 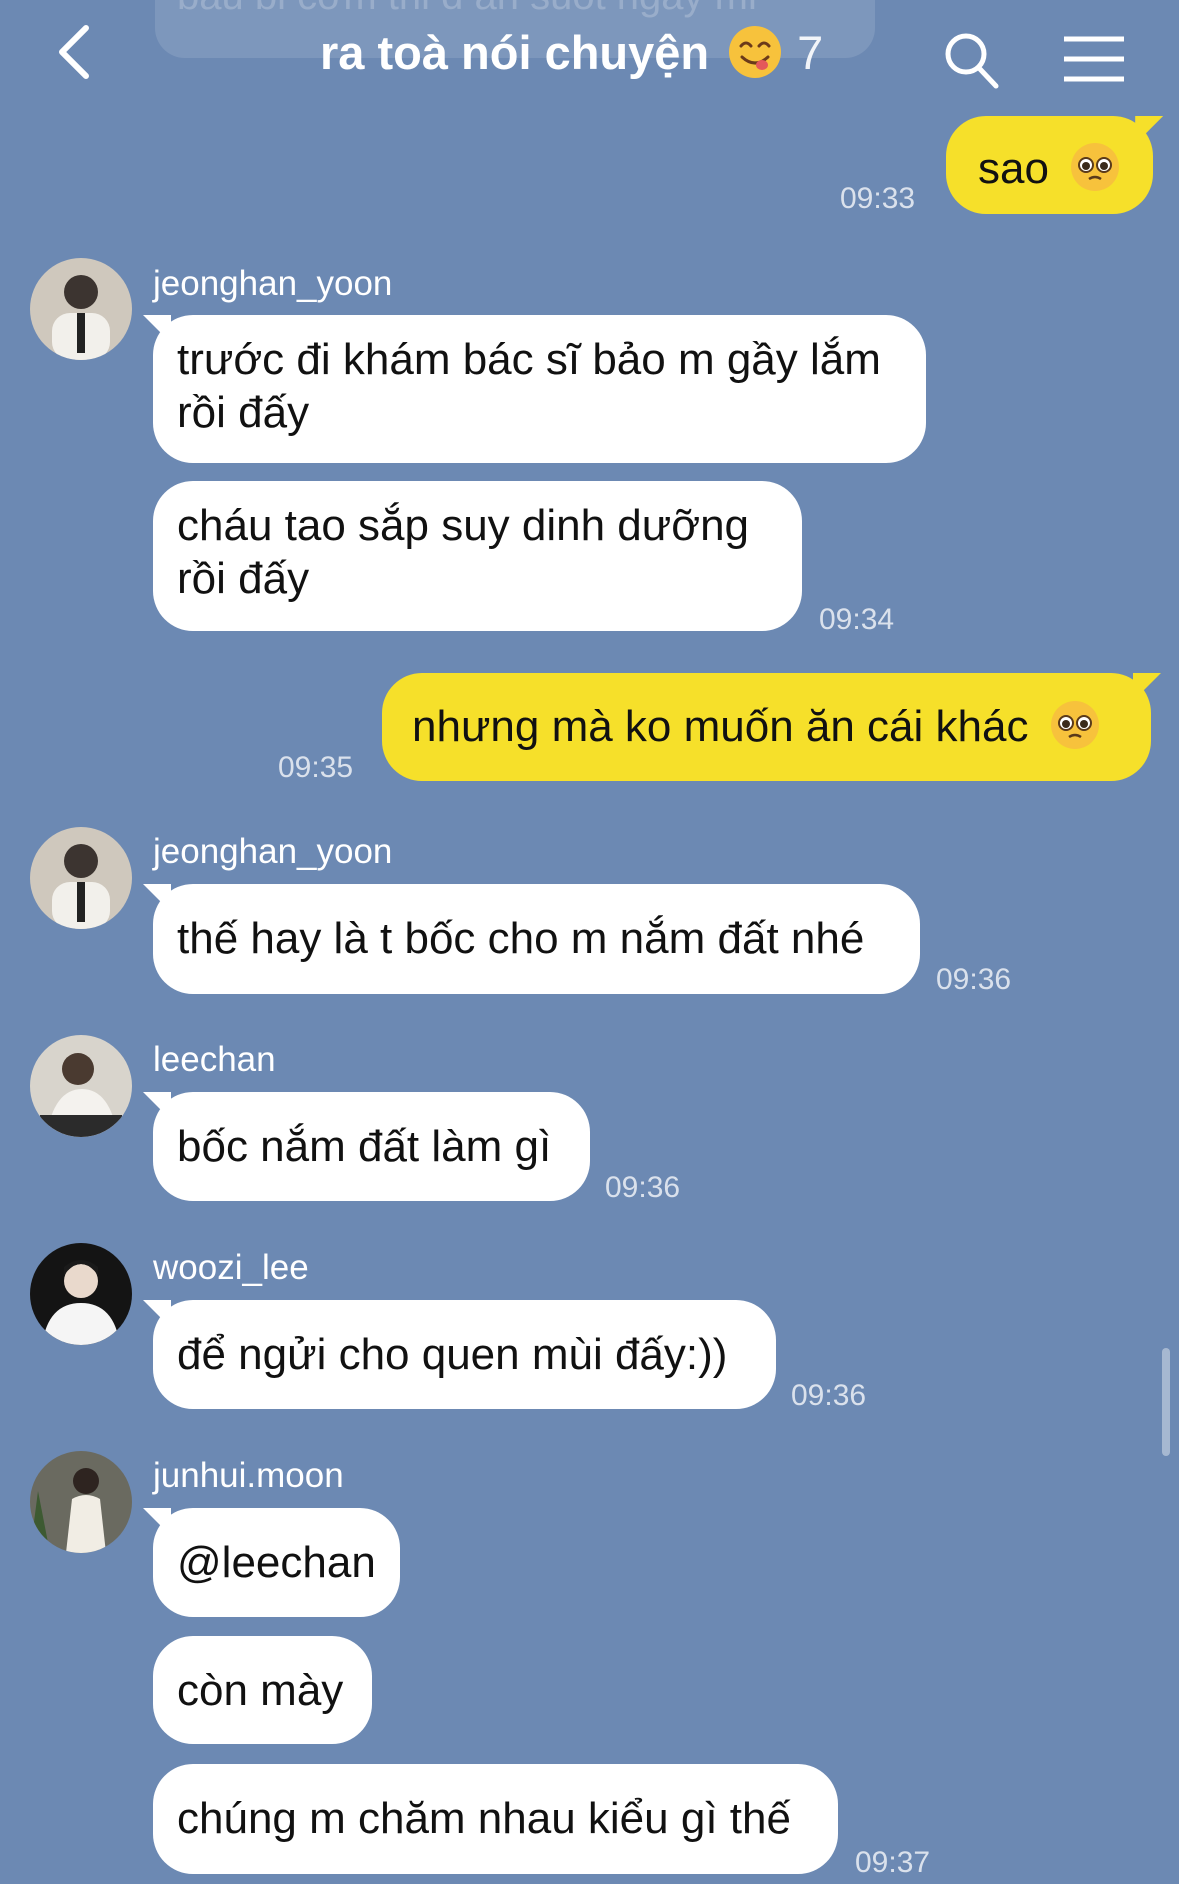 I want to click on yum-face-icon, so click(x=755, y=52).